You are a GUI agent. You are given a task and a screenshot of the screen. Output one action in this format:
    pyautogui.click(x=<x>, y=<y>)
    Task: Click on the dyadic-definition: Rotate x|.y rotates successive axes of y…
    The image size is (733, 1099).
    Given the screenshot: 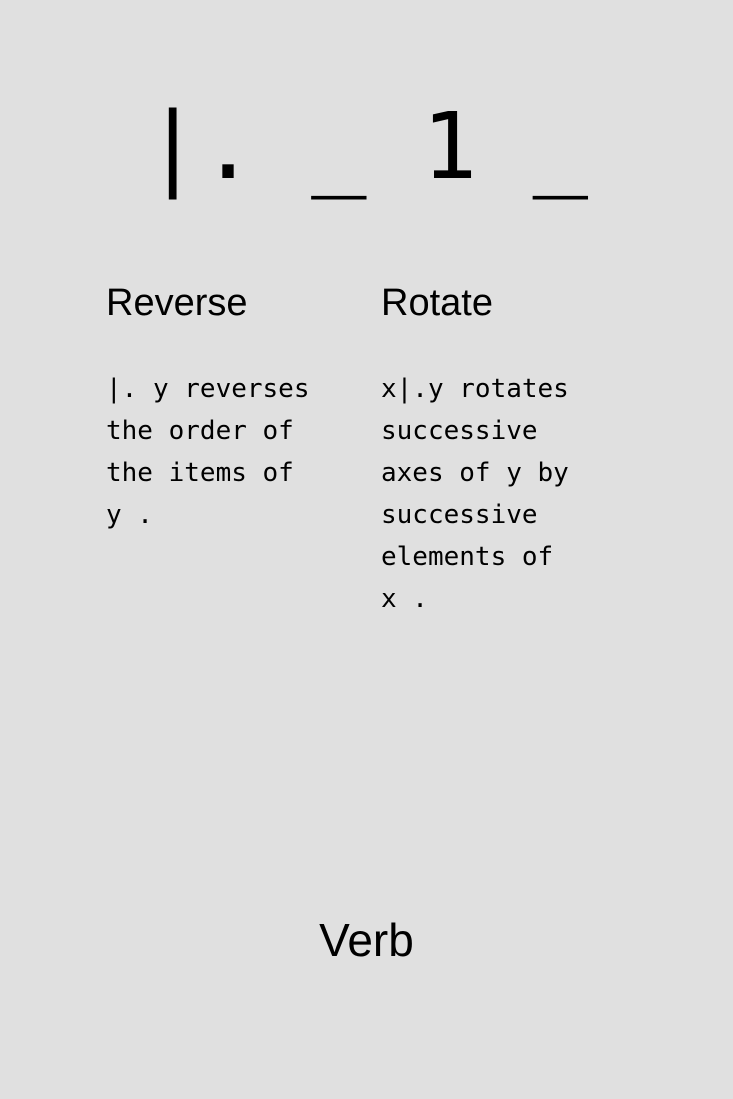 What is the action you would take?
    pyautogui.click(x=511, y=450)
    